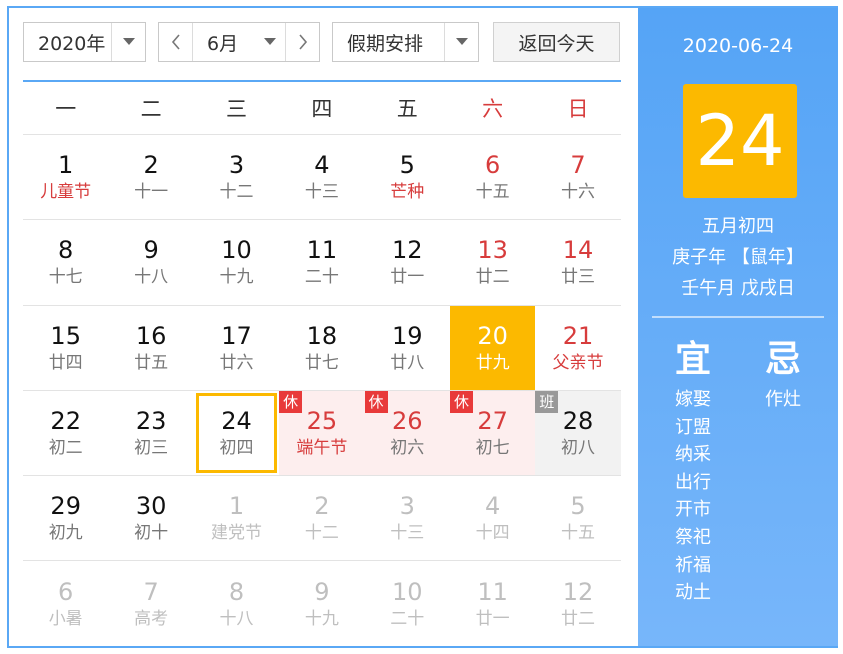 The height and width of the screenshot is (654, 843). I want to click on day-cell: 9 十八, so click(150, 262).